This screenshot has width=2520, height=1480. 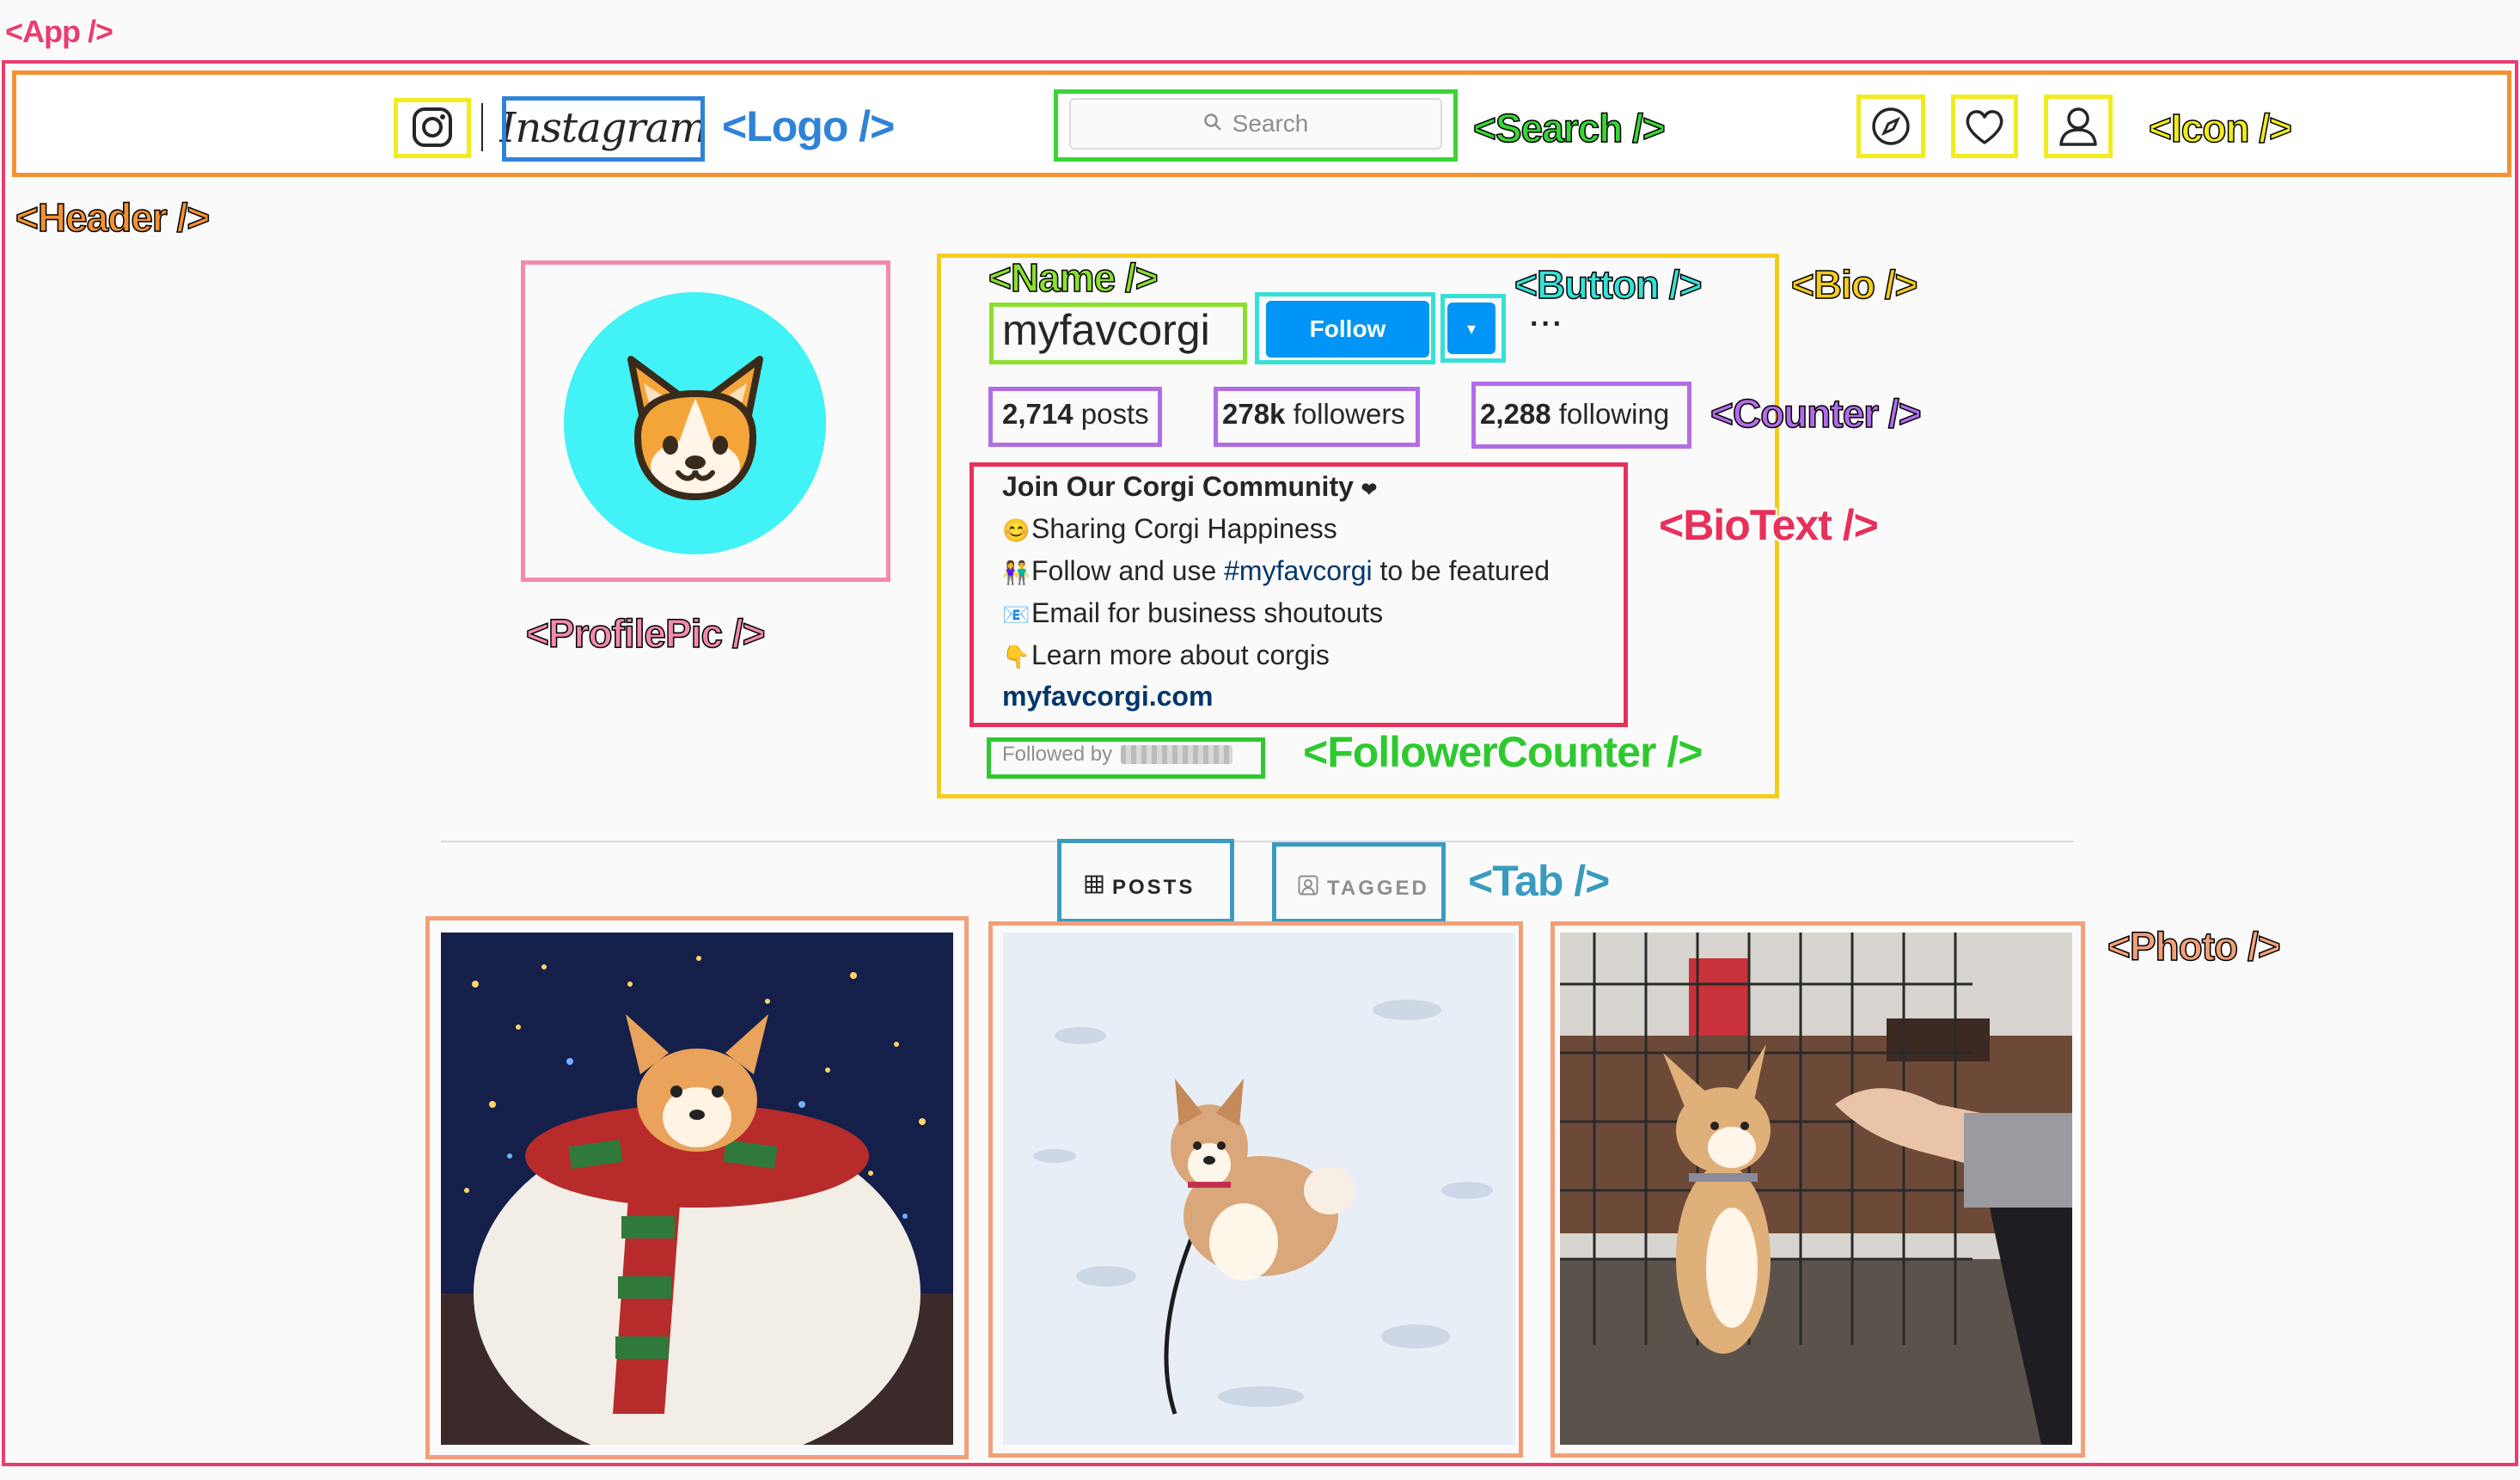 I want to click on annotation-label-button: <Button />, so click(x=1608, y=284).